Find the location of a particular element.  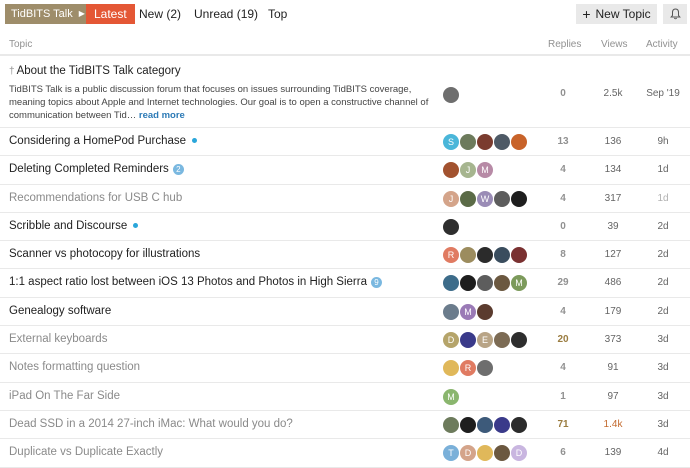

topic-title-text: Duplicate vs Duplicate Exactly is located at coordinates (86, 452).